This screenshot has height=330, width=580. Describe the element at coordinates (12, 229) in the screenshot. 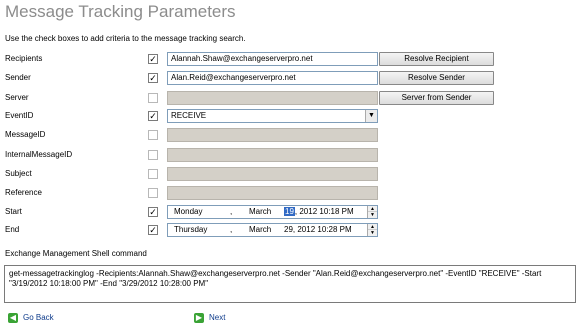

I see `end-label: End` at that location.